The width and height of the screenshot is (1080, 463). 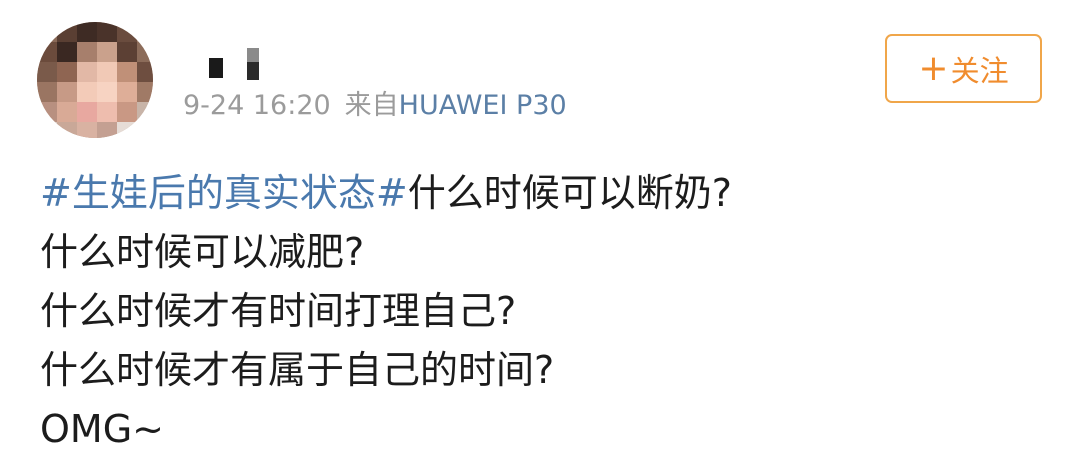 What do you see at coordinates (933, 68) in the screenshot?
I see `plus-icon: +` at bounding box center [933, 68].